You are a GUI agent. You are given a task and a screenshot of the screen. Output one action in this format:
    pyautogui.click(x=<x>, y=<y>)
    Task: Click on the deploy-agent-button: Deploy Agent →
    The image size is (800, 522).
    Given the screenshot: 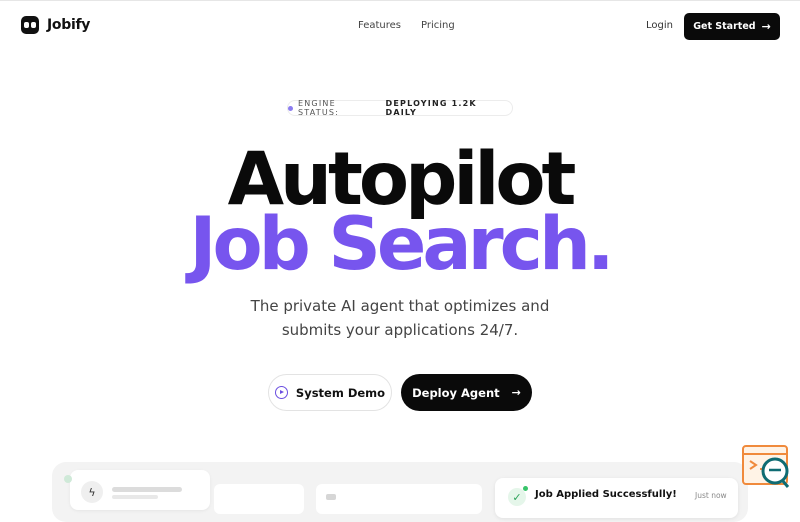 What is the action you would take?
    pyautogui.click(x=466, y=392)
    